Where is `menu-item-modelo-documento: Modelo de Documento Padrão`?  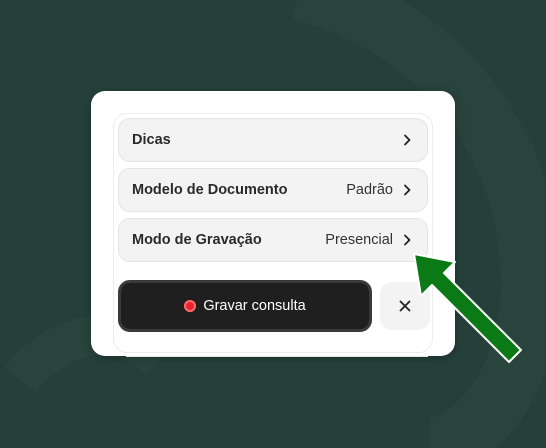
menu-item-modelo-documento: Modelo de Documento Padrão is located at coordinates (273, 190).